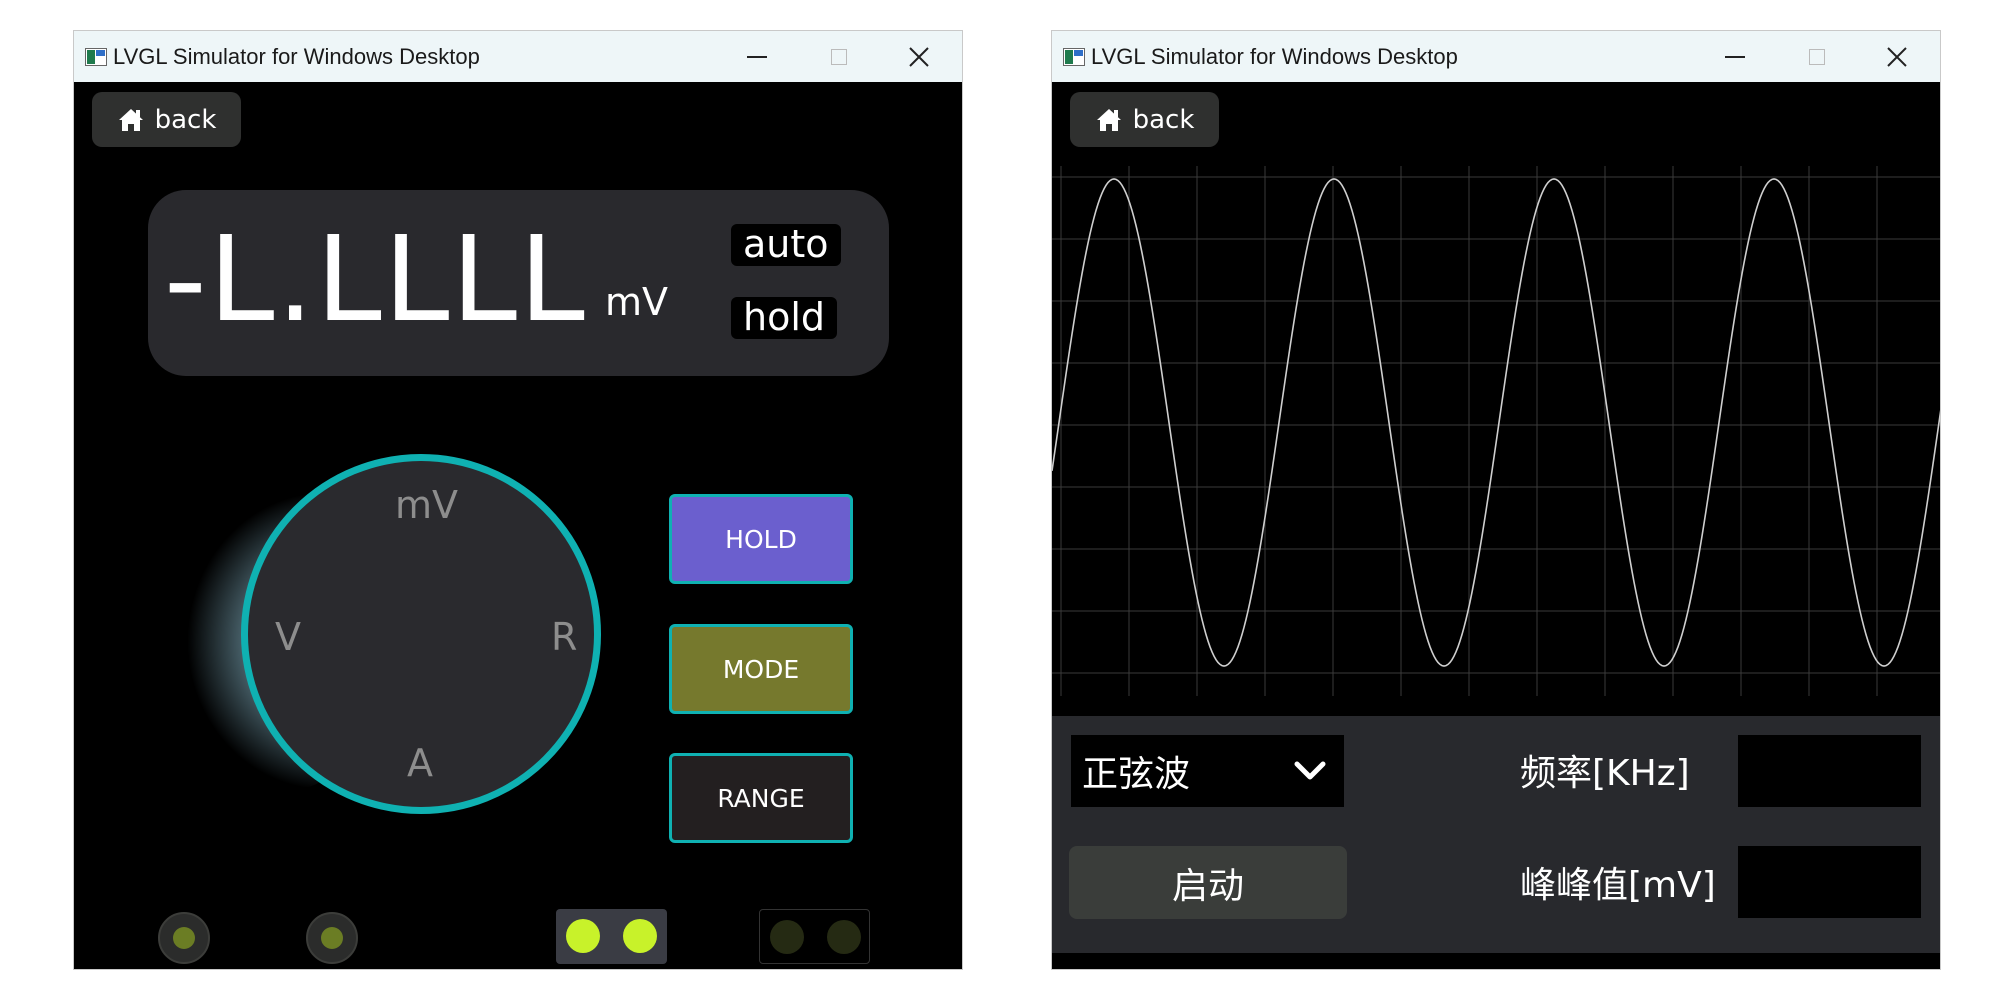 Image resolution: width=2000 pixels, height=1000 pixels. I want to click on measurement-reading: -L.LLLL, so click(375, 279).